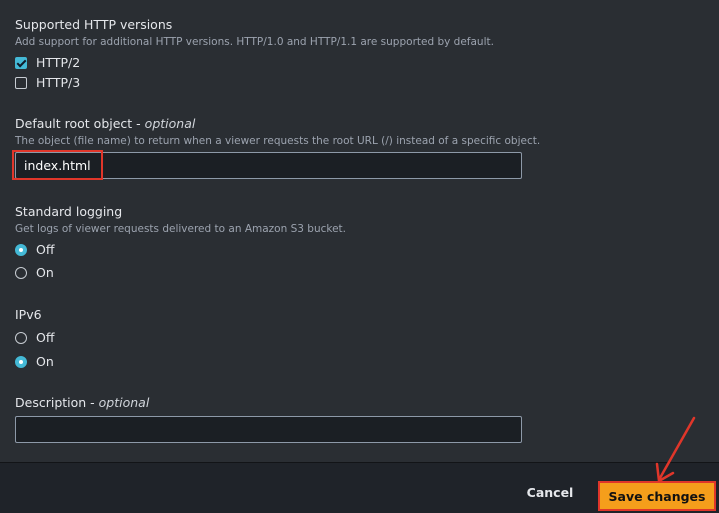  Describe the element at coordinates (45, 249) in the screenshot. I see `logging-off-label: Off` at that location.